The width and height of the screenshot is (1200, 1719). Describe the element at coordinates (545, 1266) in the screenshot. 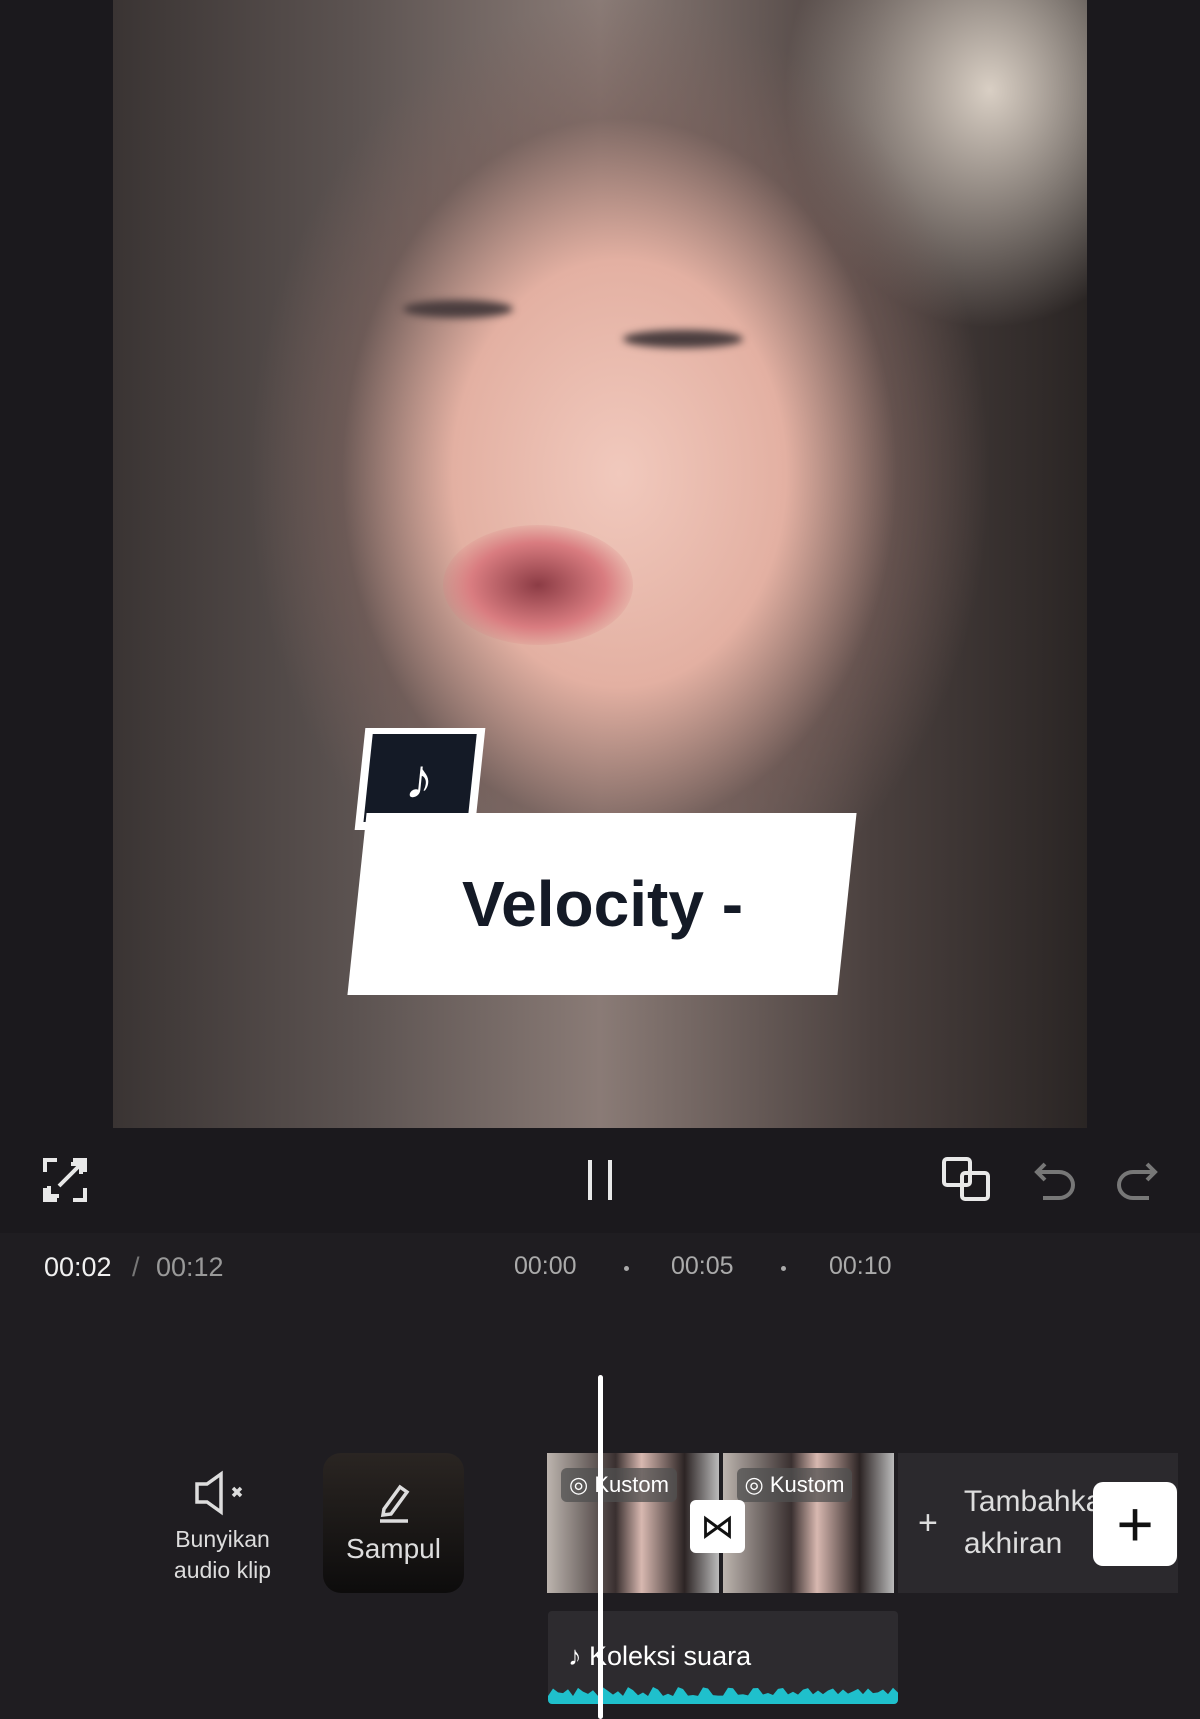

I see `ruler-tick: 00:00` at that location.